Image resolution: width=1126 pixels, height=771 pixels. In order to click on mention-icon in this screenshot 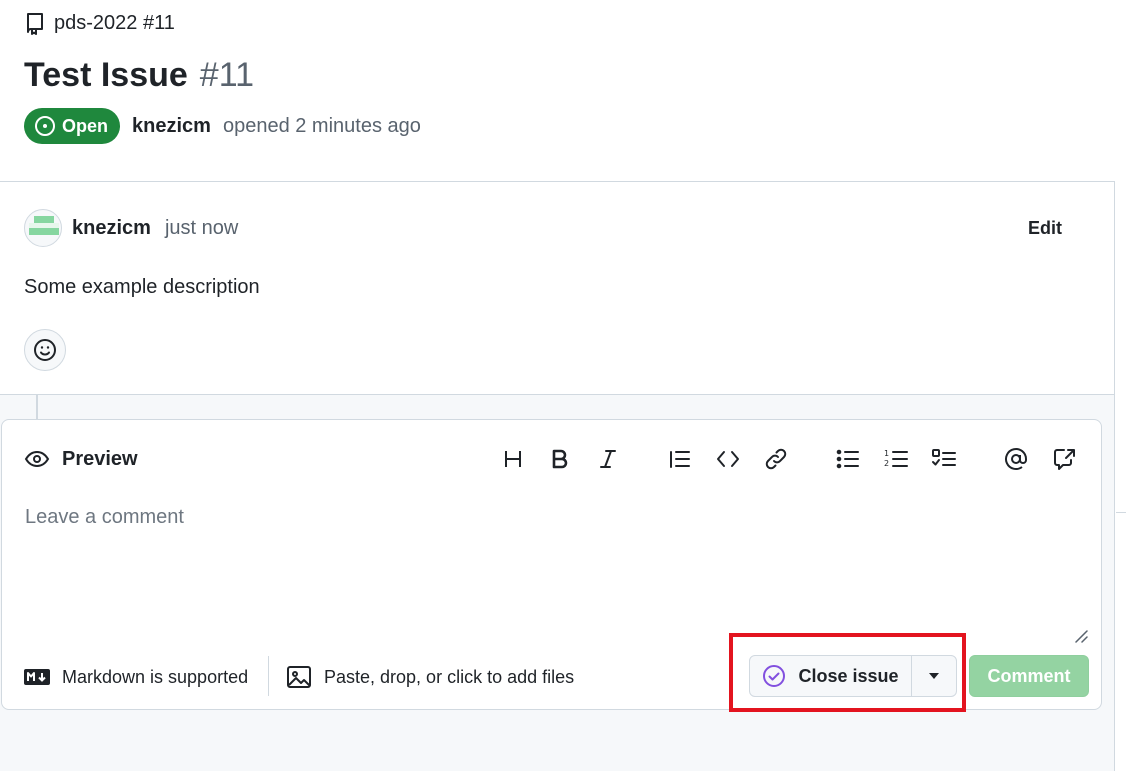, I will do `click(1016, 459)`.